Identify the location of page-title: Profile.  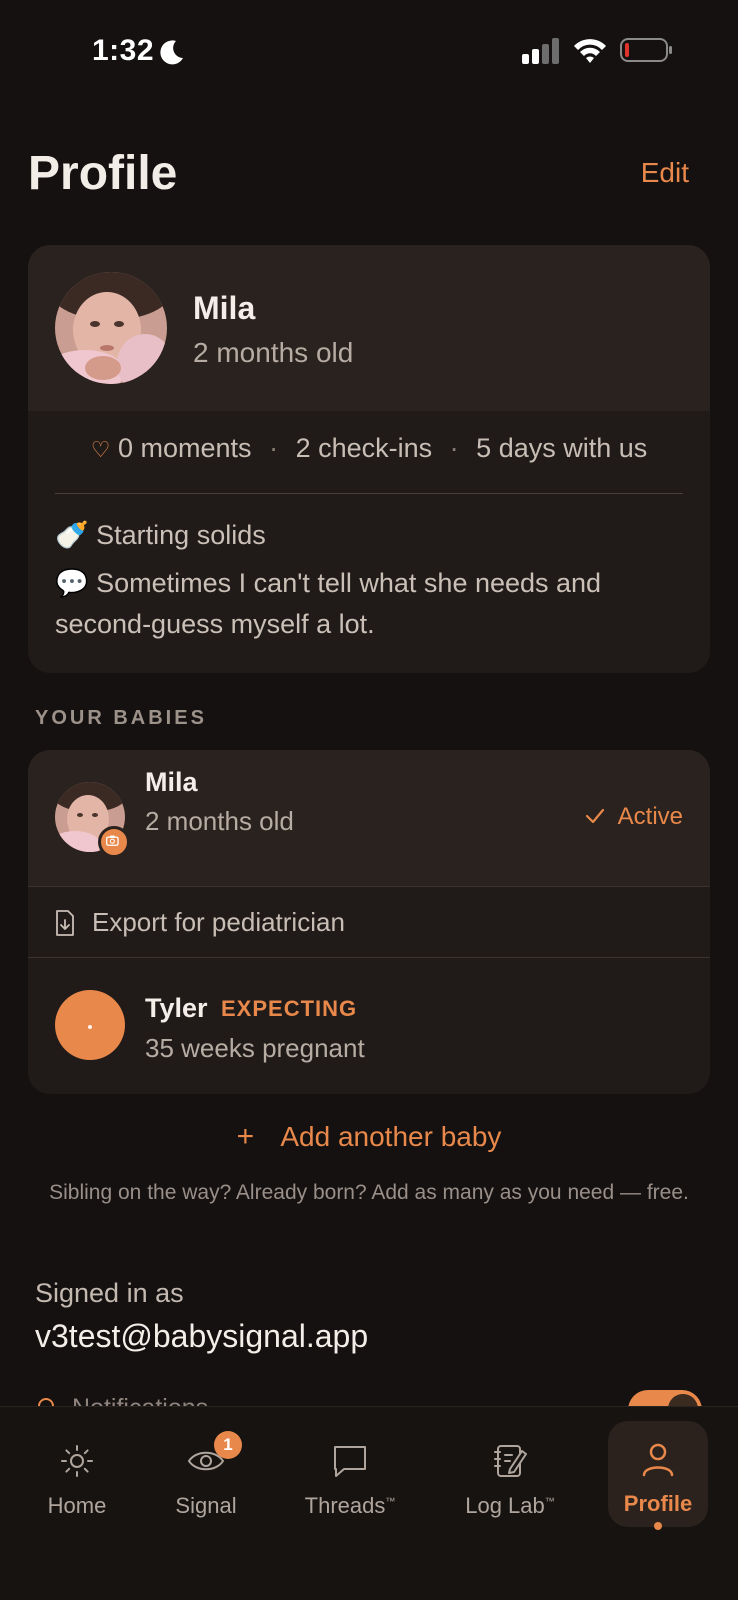
(103, 173).